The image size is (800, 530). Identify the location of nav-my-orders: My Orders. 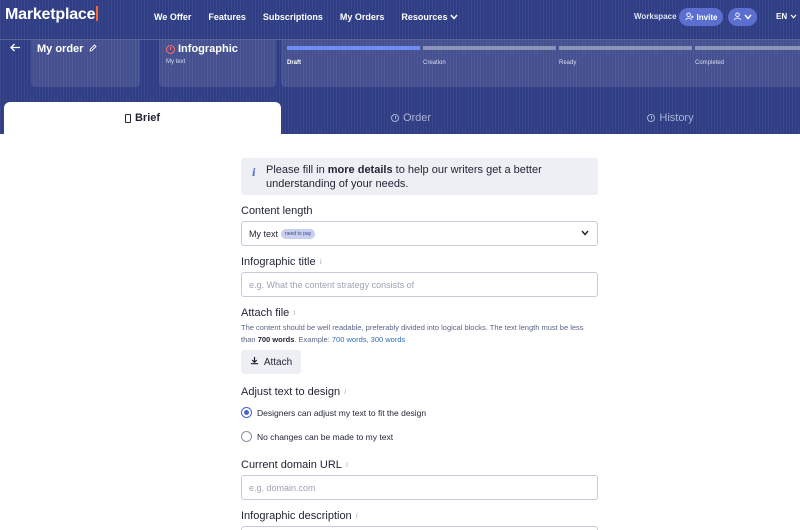
(362, 17).